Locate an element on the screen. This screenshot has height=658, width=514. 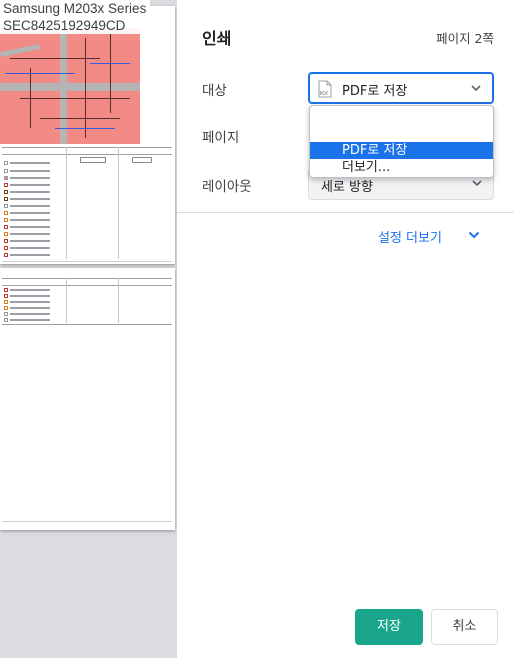
layout-value: 세로 방향 is located at coordinates (347, 187).